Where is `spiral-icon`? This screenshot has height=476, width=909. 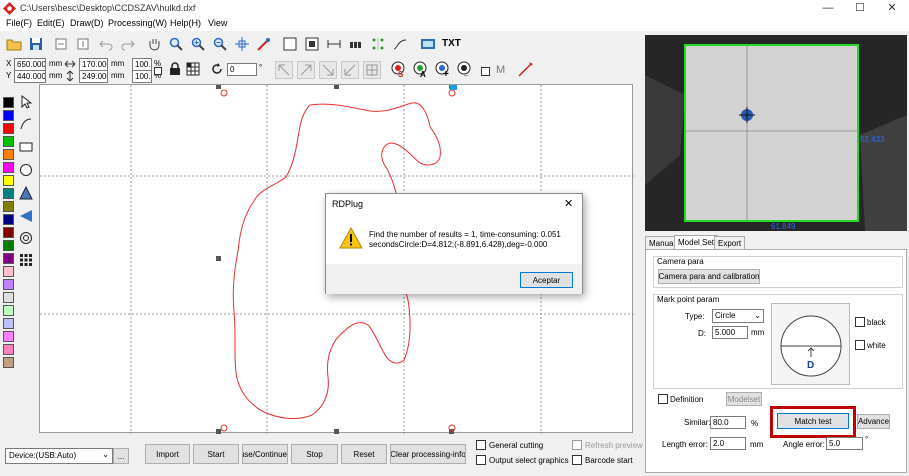 spiral-icon is located at coordinates (26, 238).